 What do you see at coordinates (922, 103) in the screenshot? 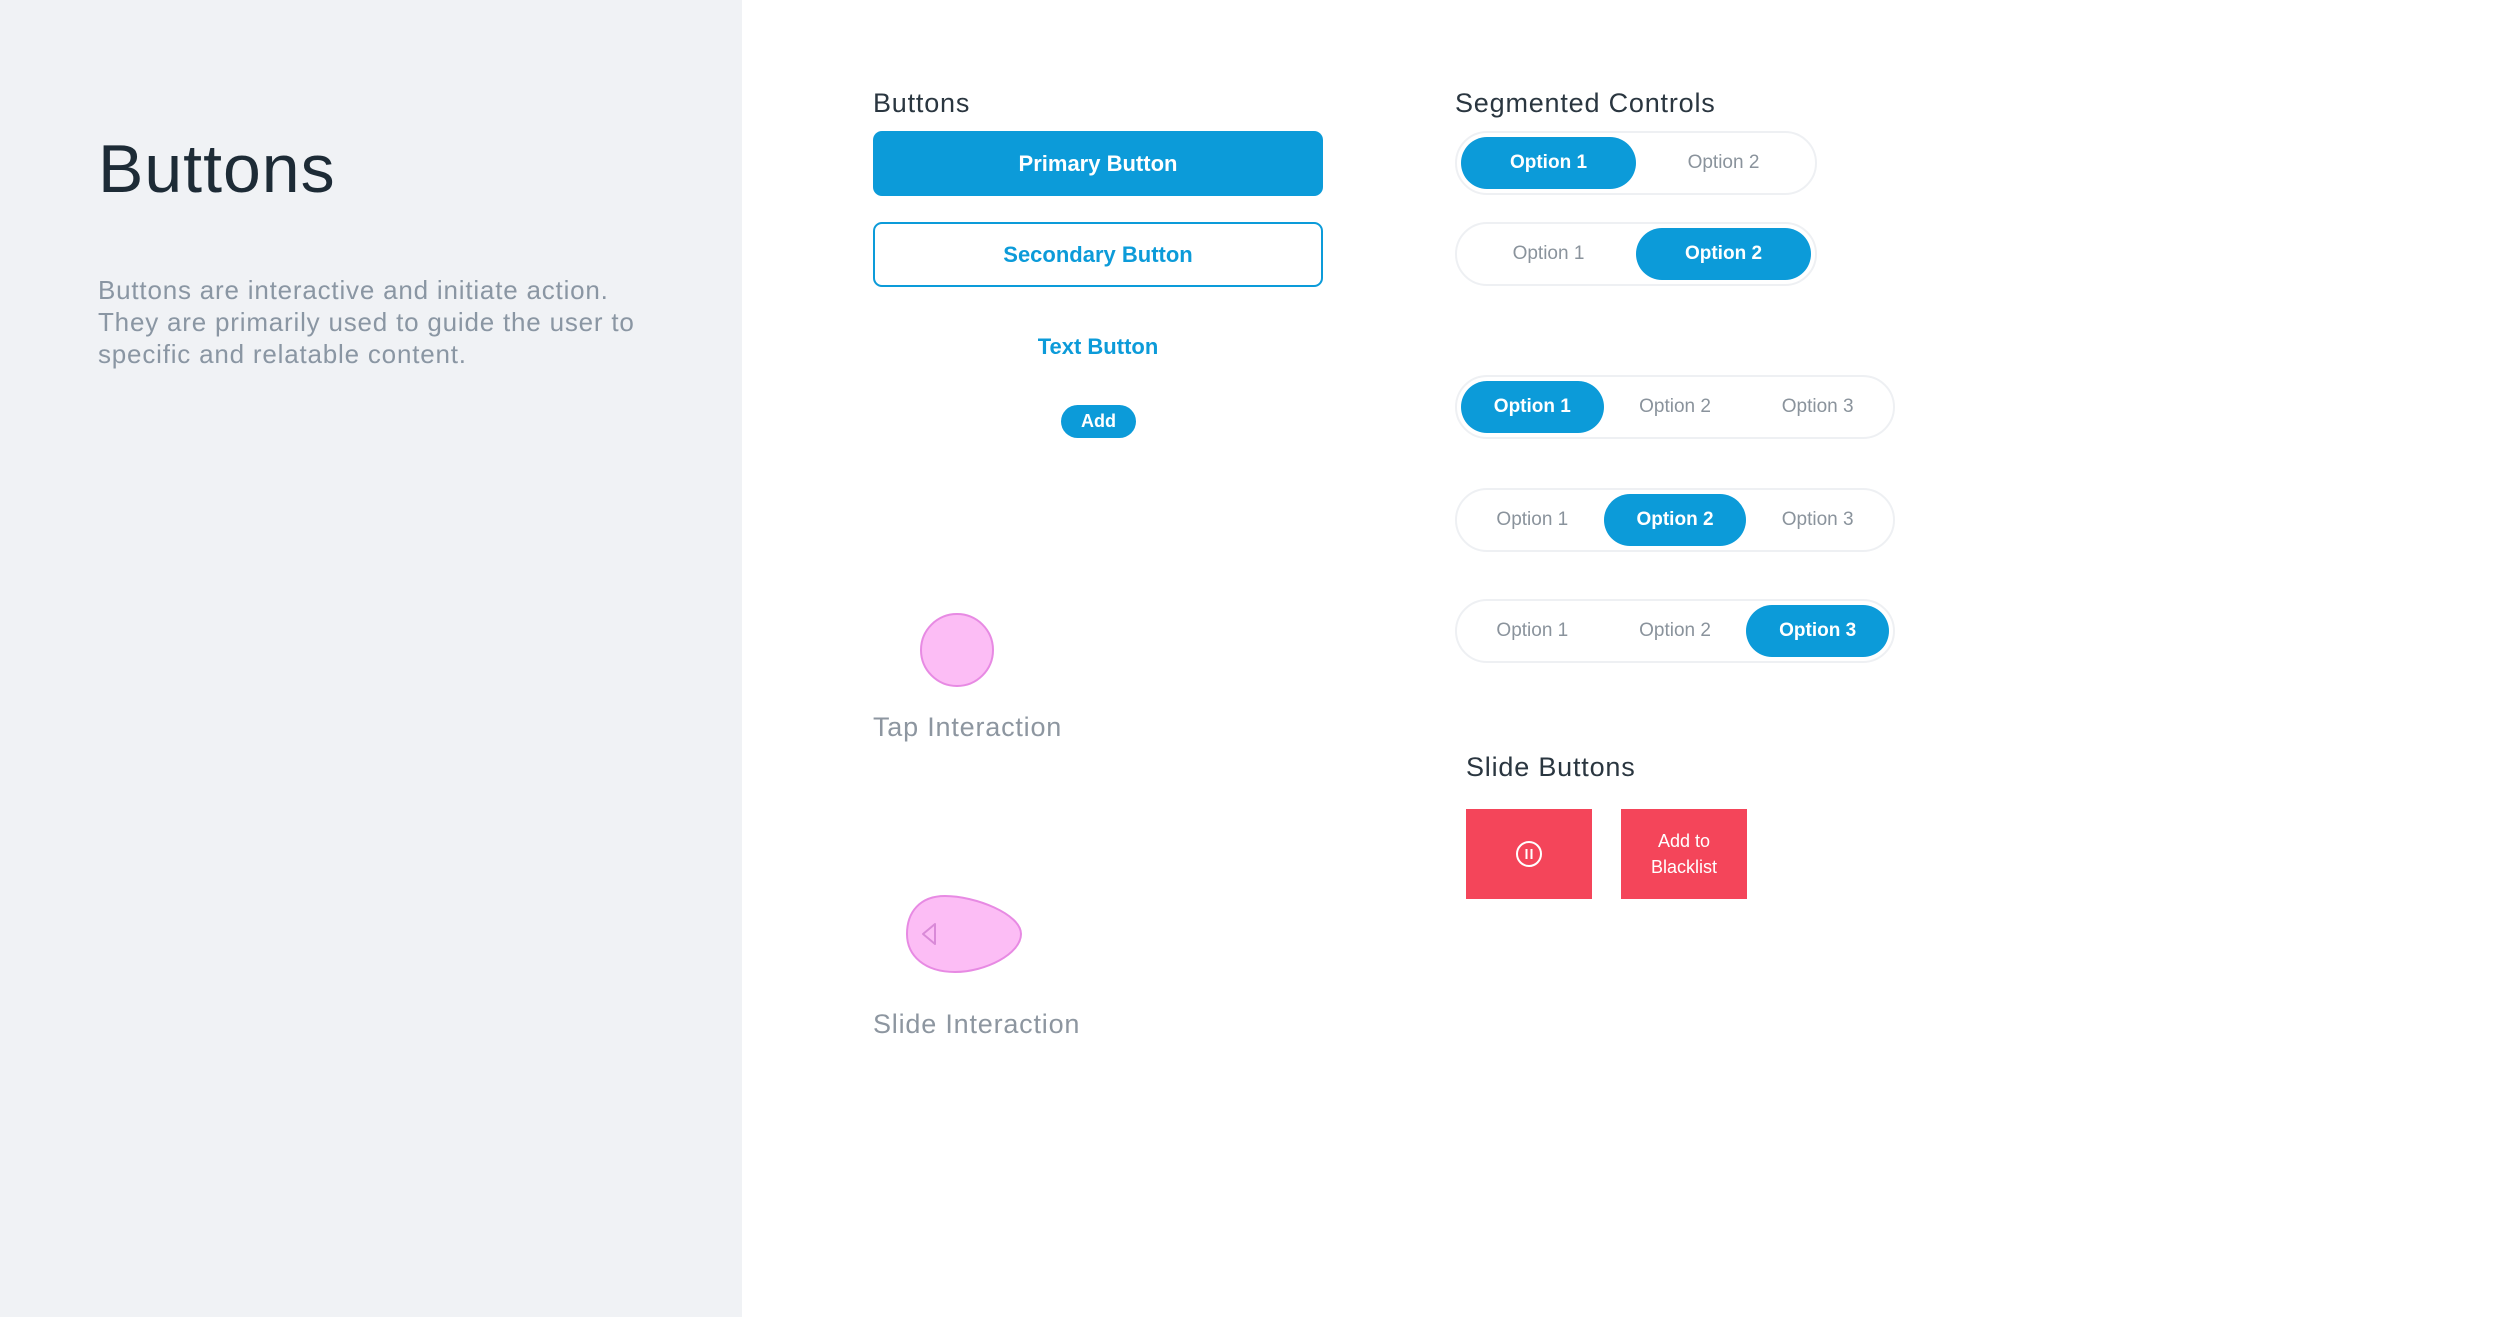
I see `buttons-section-title: Buttons` at bounding box center [922, 103].